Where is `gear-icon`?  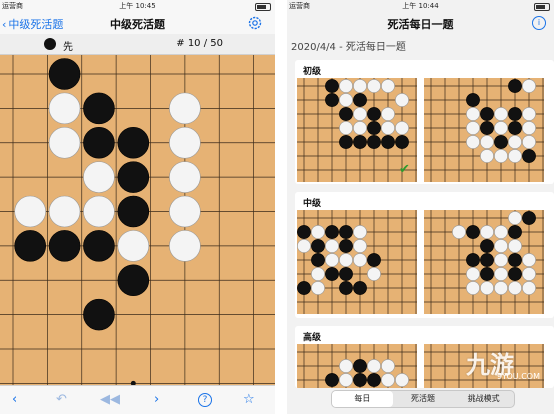 gear-icon is located at coordinates (255, 23).